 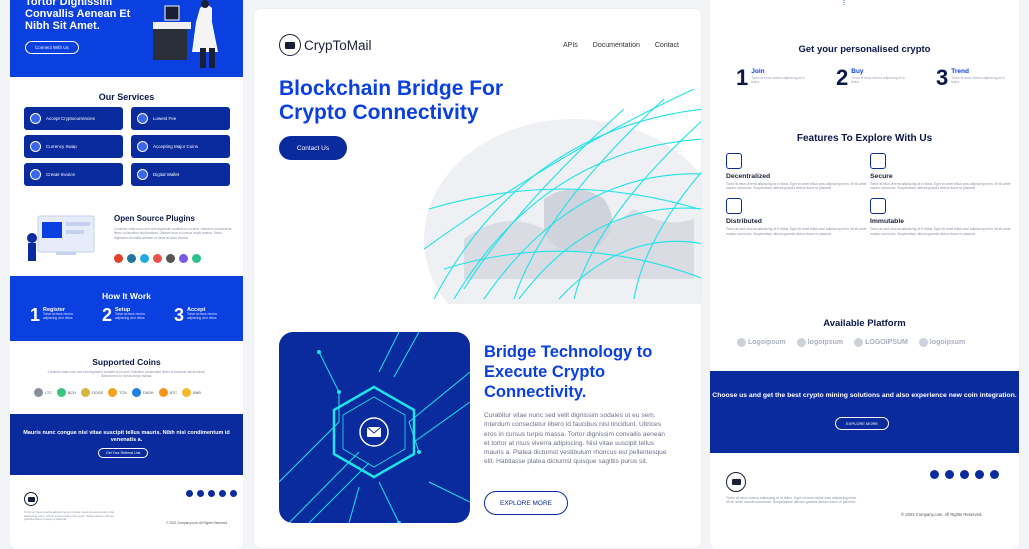 I want to click on magento-icon, so click(x=118, y=258).